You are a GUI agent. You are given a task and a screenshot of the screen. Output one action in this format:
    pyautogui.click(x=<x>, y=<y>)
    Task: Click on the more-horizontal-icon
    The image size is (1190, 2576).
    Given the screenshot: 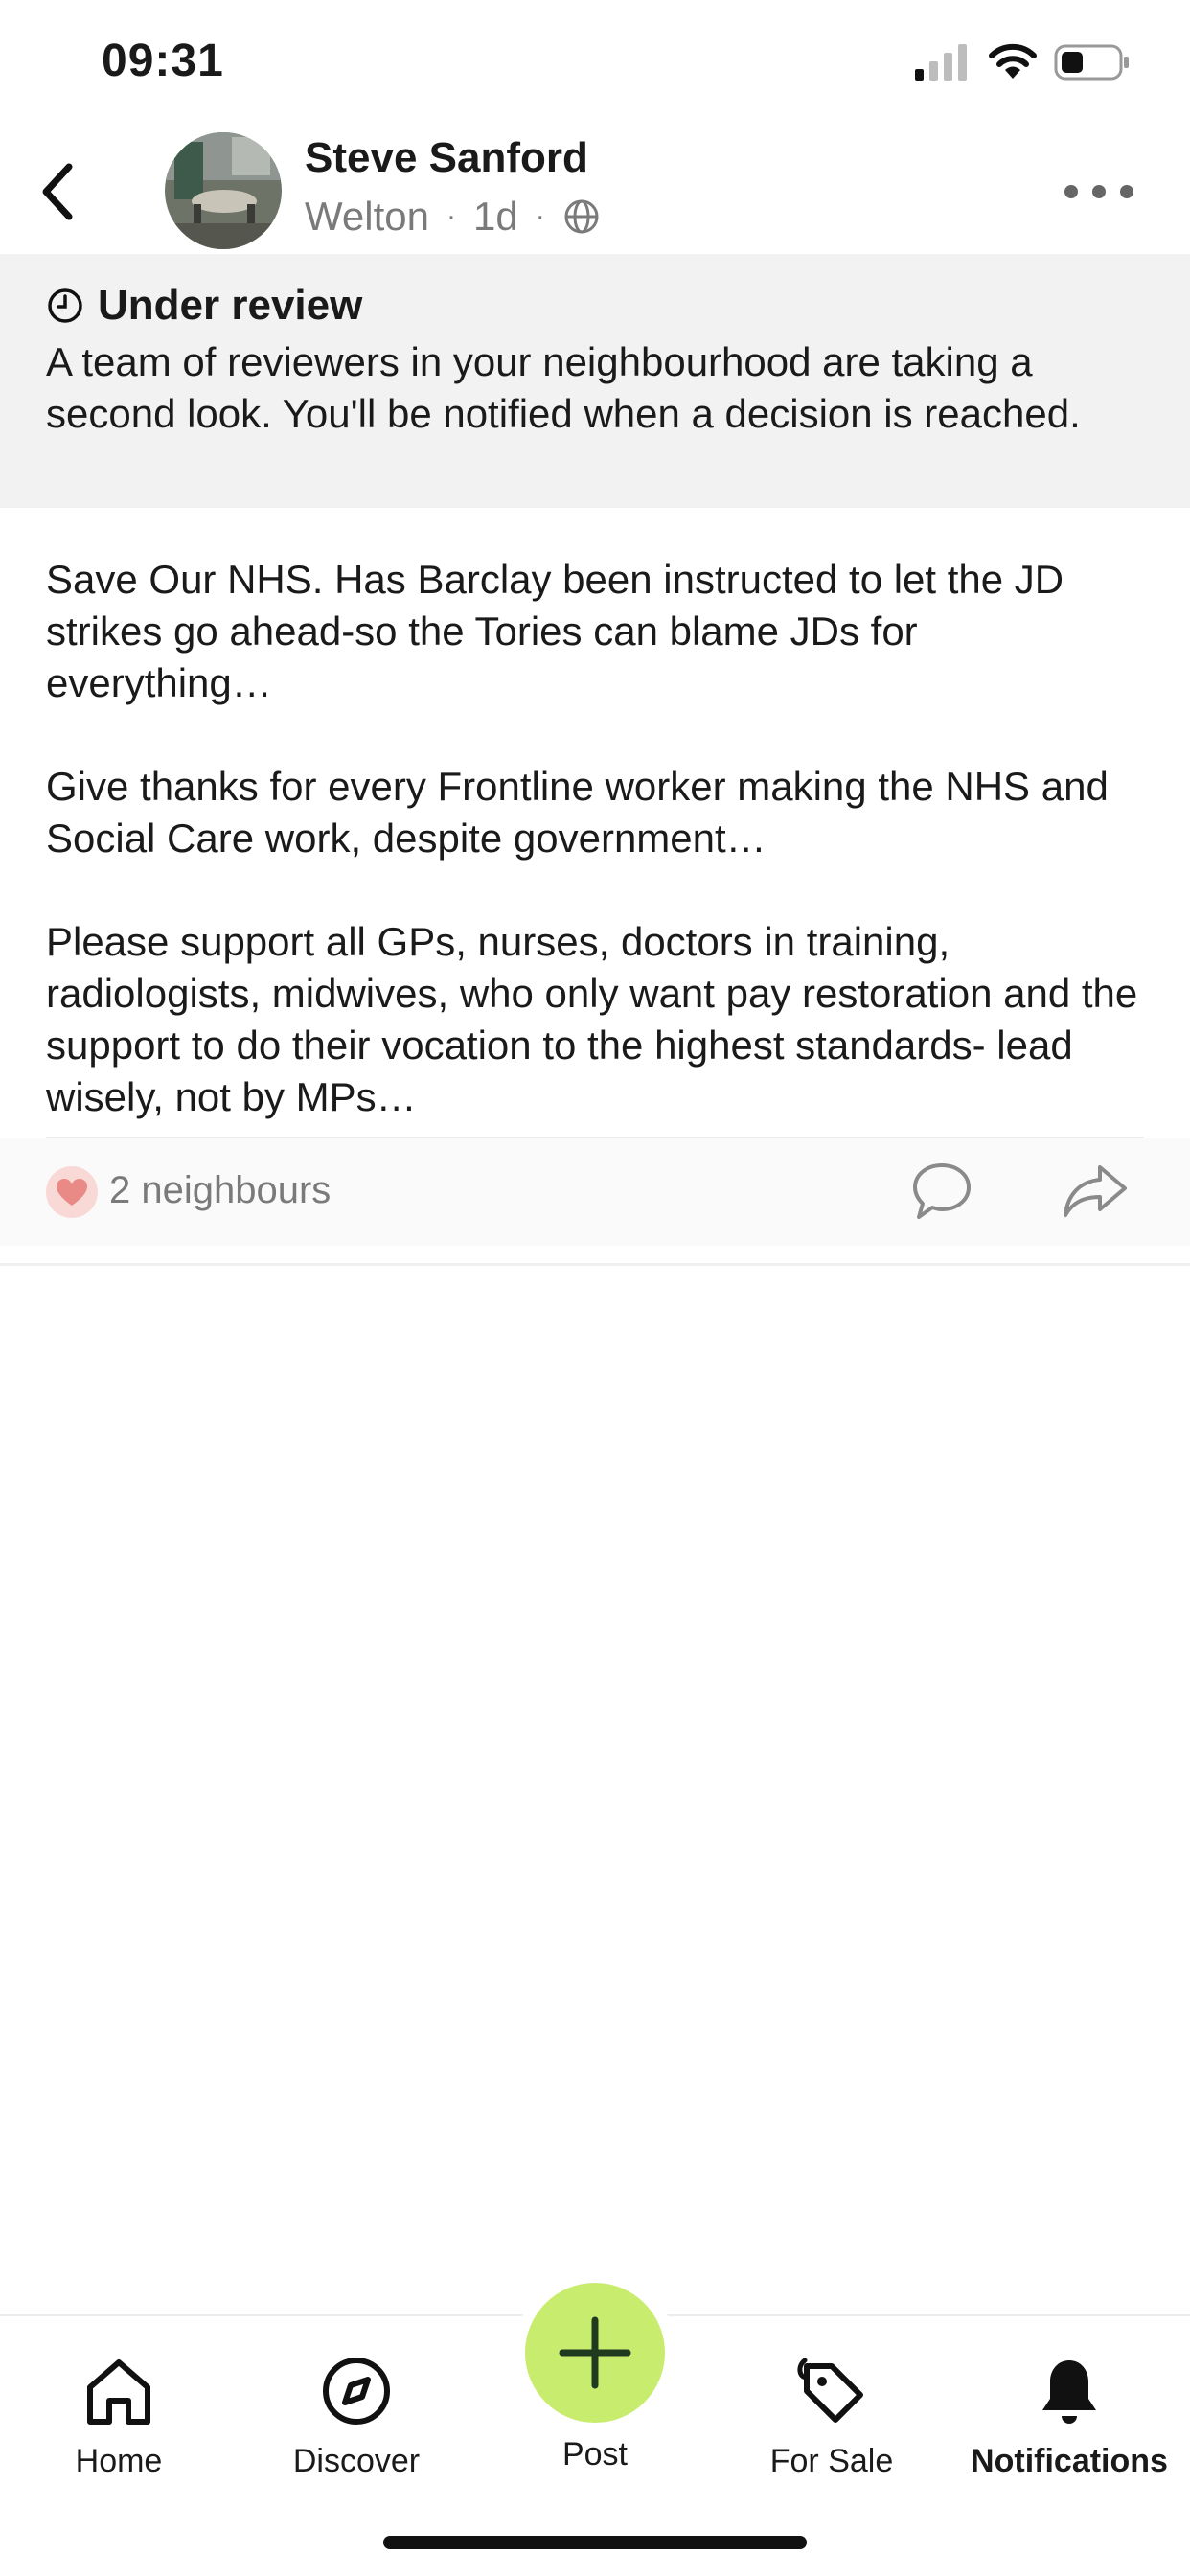 What is the action you would take?
    pyautogui.click(x=1099, y=191)
    